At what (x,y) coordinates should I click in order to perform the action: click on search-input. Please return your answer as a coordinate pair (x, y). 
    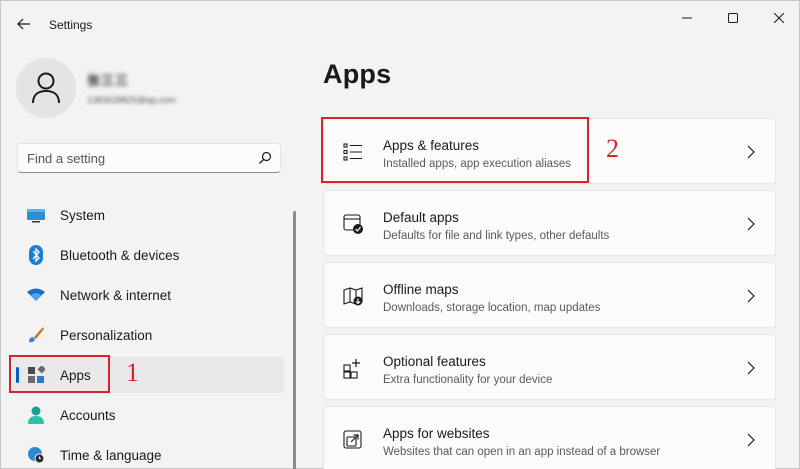
    Looking at the image, I should click on (134, 158).